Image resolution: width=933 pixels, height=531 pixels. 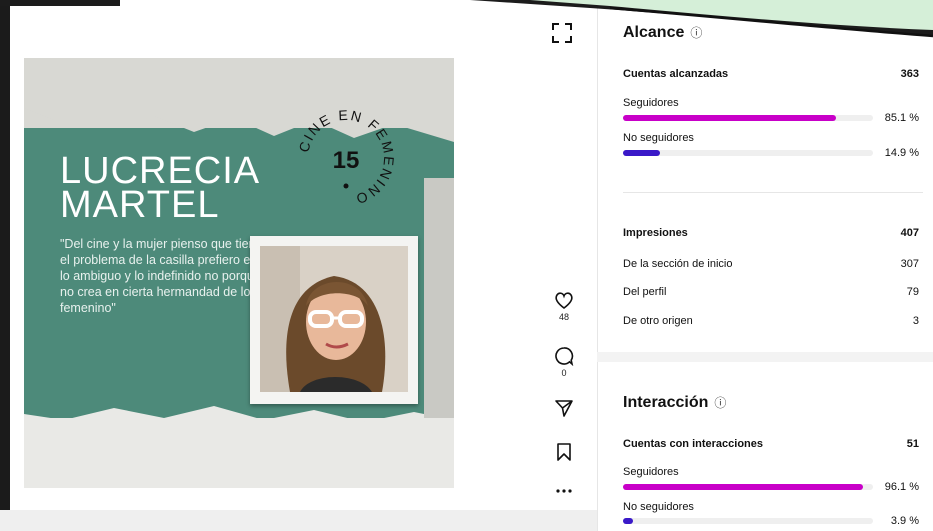 I want to click on interaction-followers-fill, so click(x=743, y=487).